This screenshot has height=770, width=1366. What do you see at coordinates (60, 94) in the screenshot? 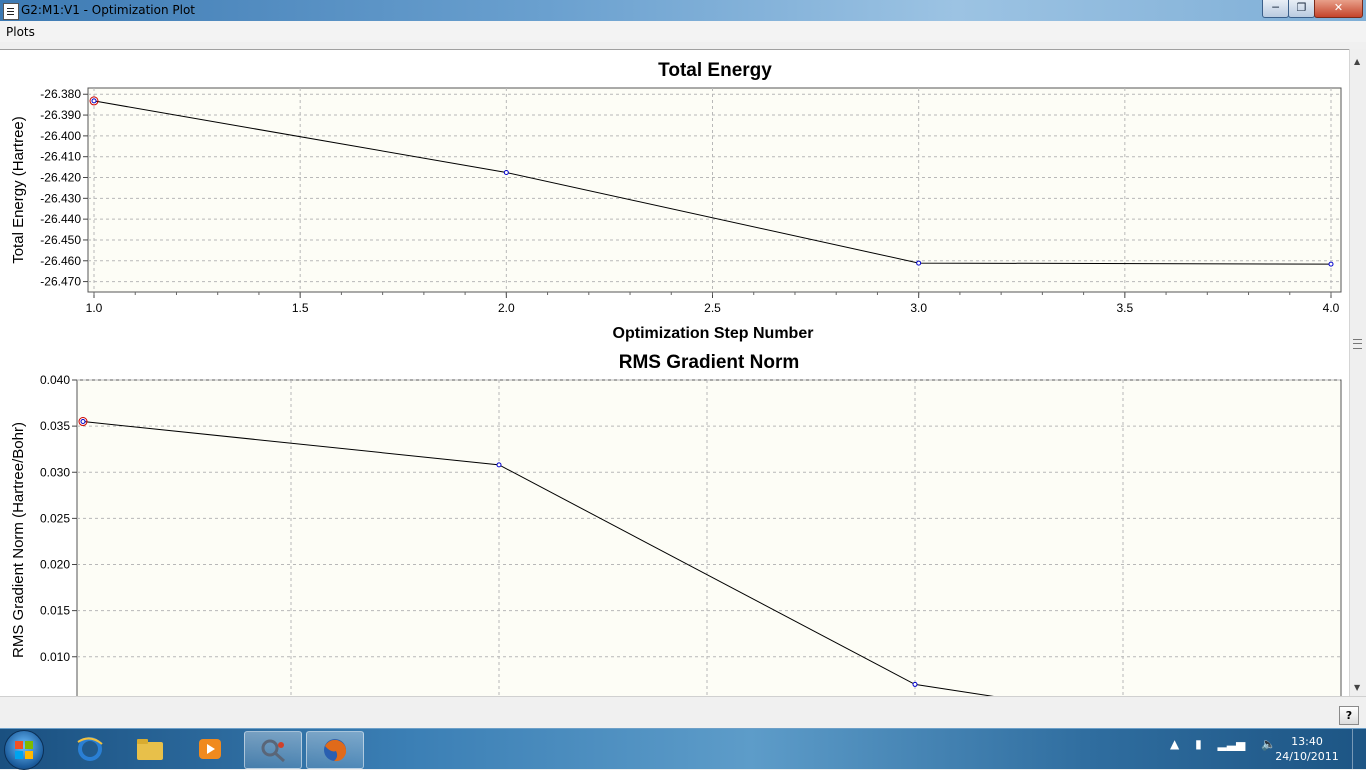
I see `chart1-y-tick-label: -26.380` at bounding box center [60, 94].